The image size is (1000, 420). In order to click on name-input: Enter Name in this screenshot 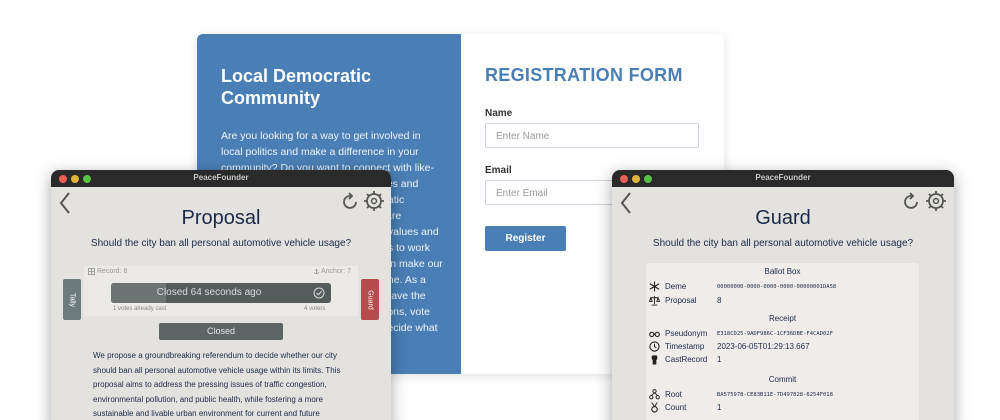, I will do `click(592, 135)`.